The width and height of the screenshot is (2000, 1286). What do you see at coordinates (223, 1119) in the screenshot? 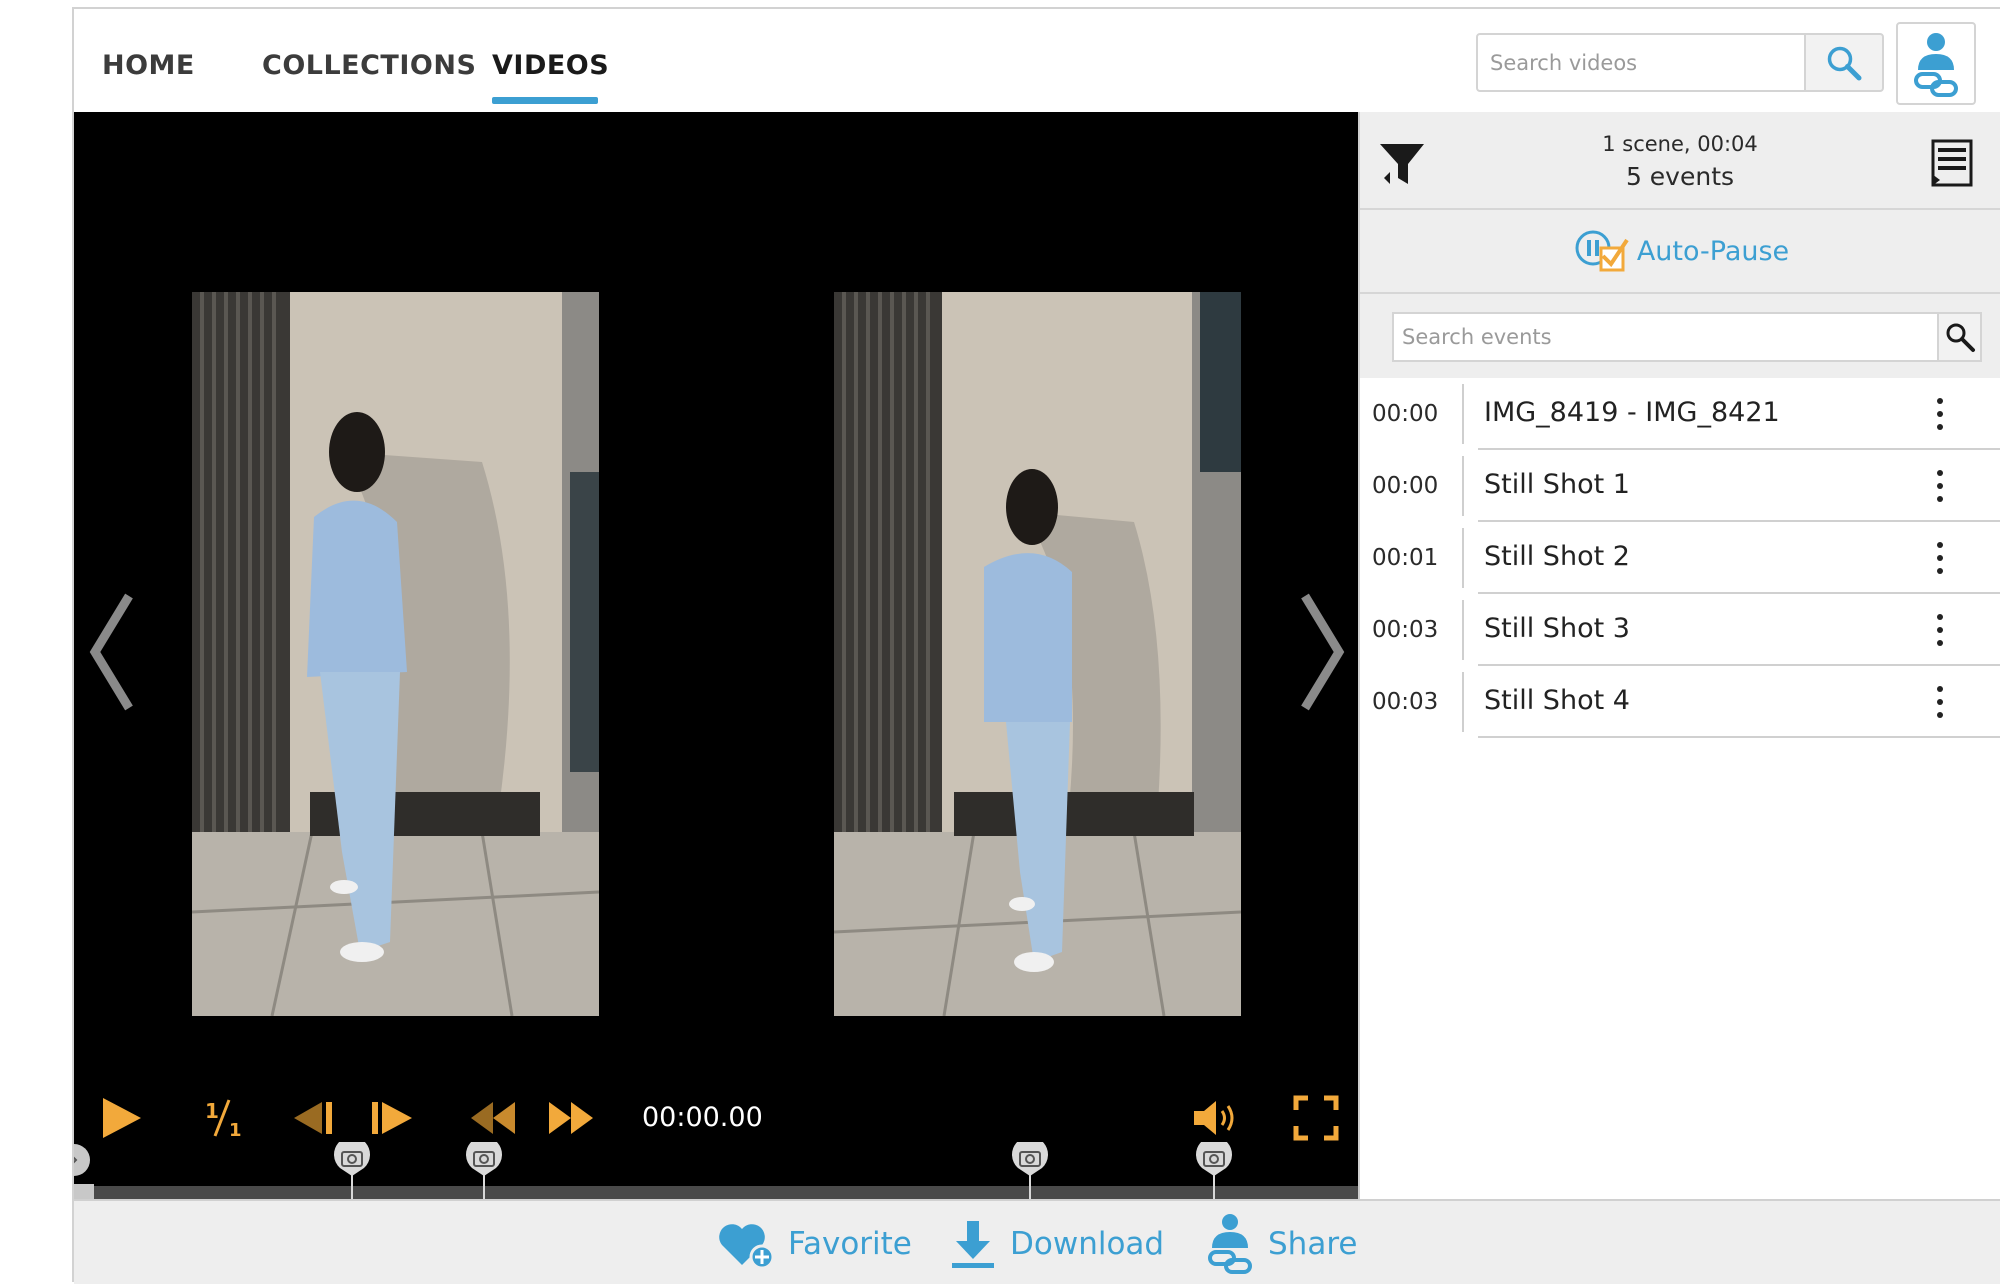
I see `speed-fraction-icon: 1 1` at bounding box center [223, 1119].